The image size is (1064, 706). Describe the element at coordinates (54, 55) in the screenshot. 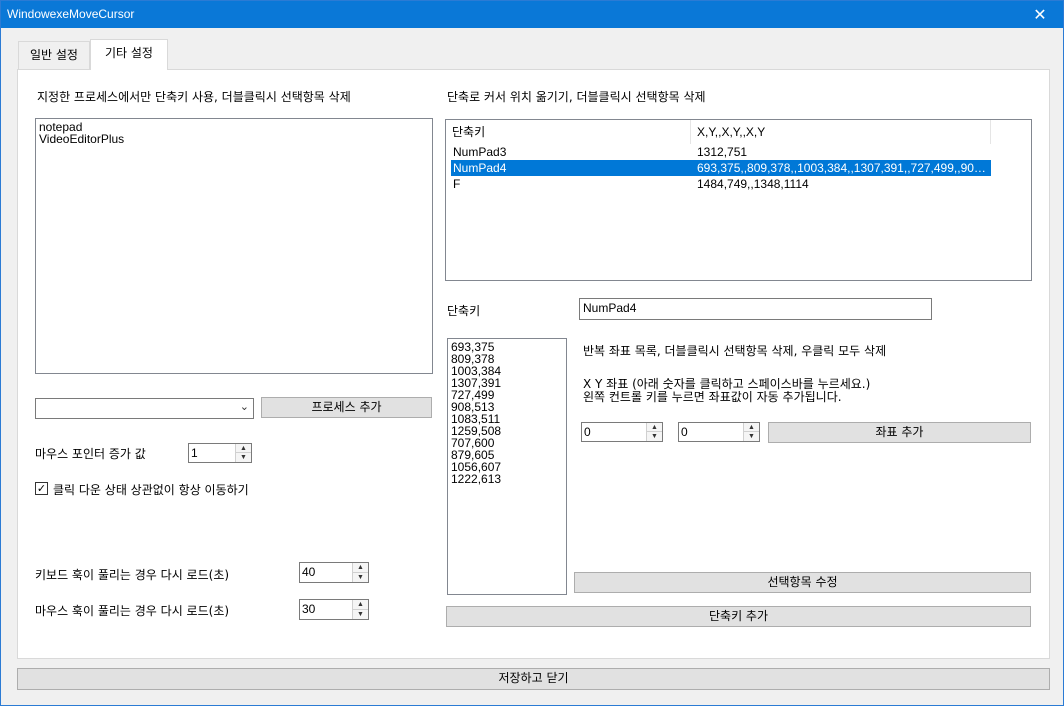

I see `tab-general-settings: 일반 설정` at that location.